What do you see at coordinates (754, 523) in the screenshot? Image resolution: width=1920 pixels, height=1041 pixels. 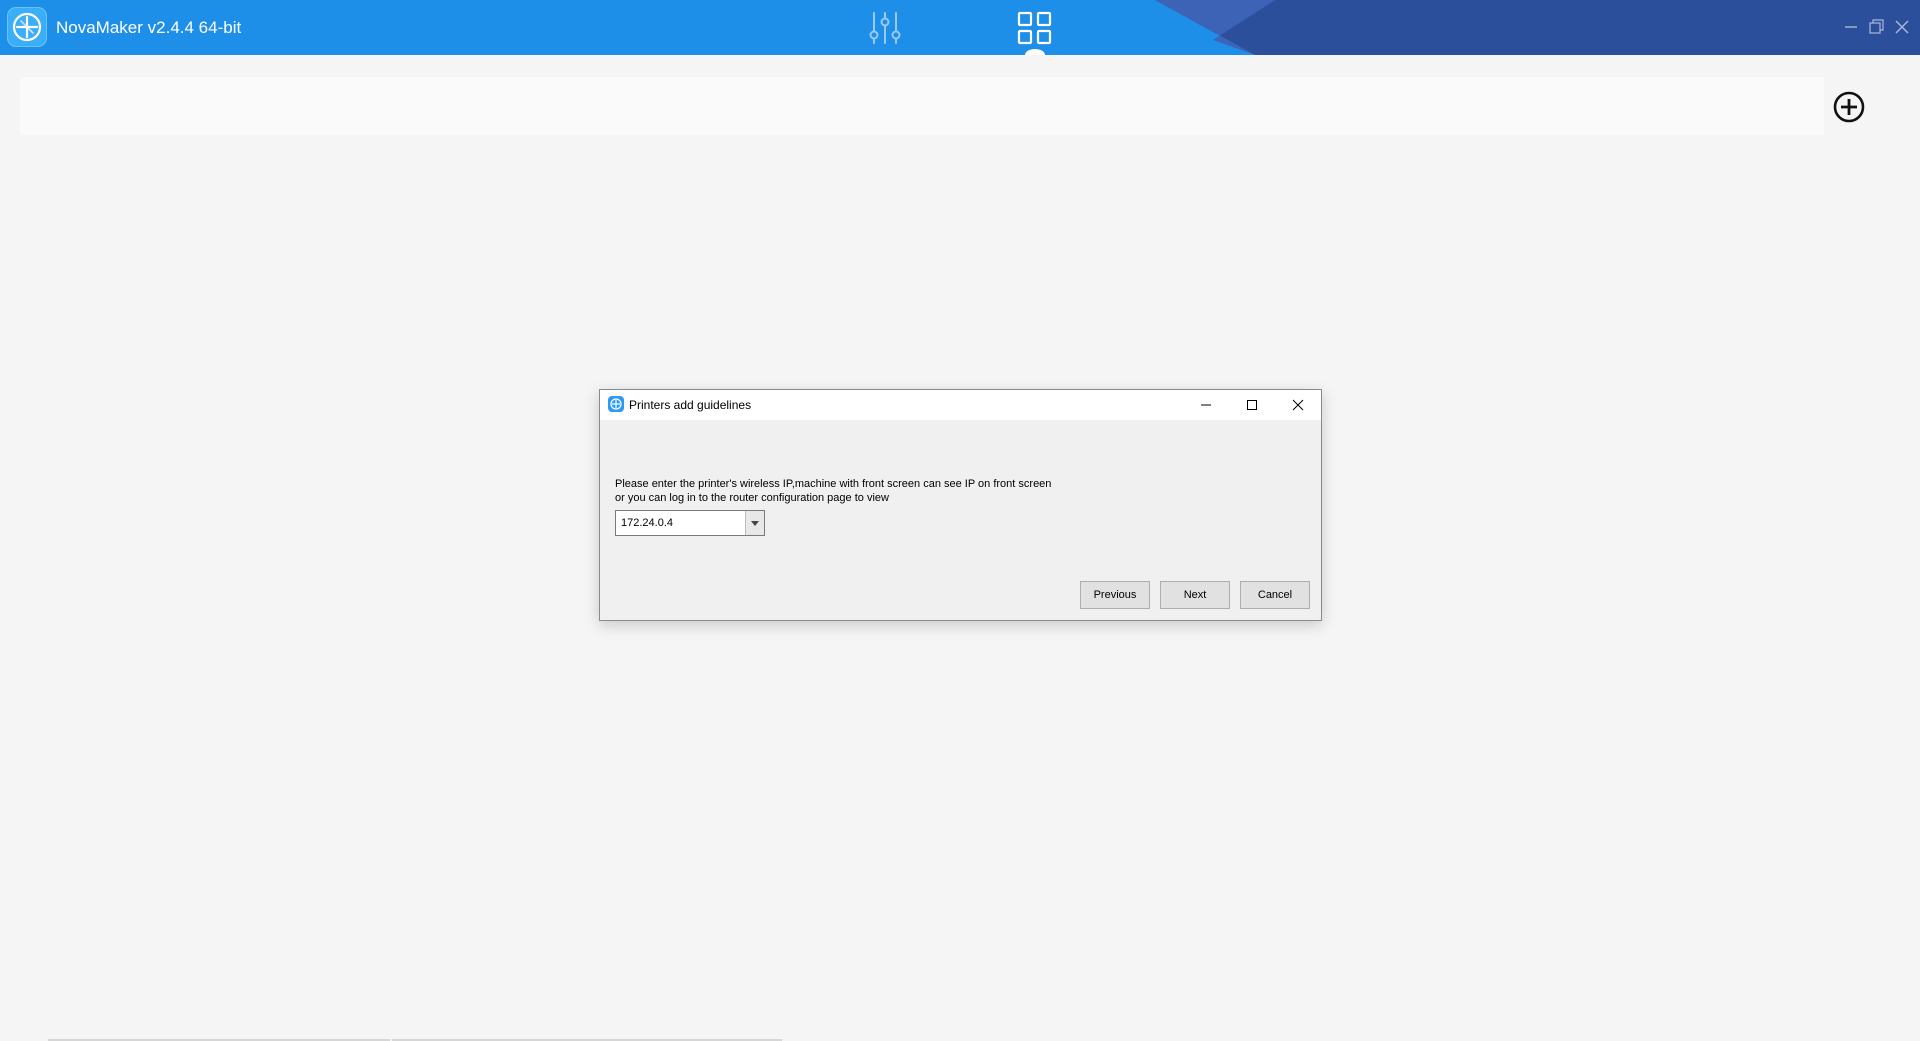 I see `chevron-down-icon` at bounding box center [754, 523].